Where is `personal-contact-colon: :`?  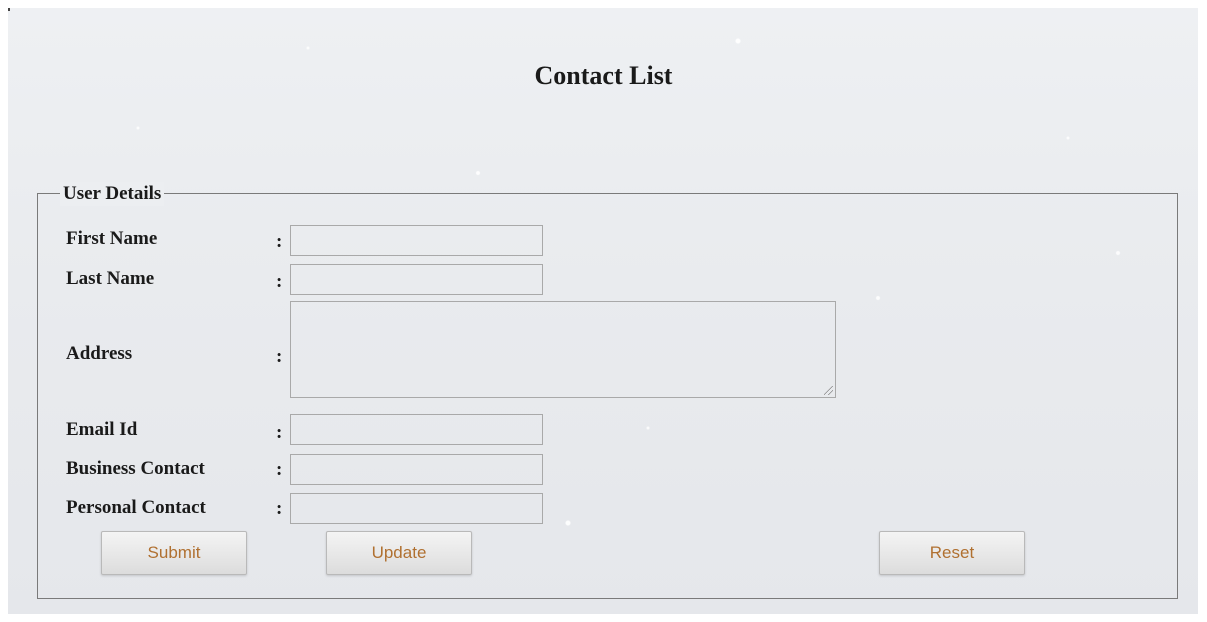 personal-contact-colon: : is located at coordinates (279, 508).